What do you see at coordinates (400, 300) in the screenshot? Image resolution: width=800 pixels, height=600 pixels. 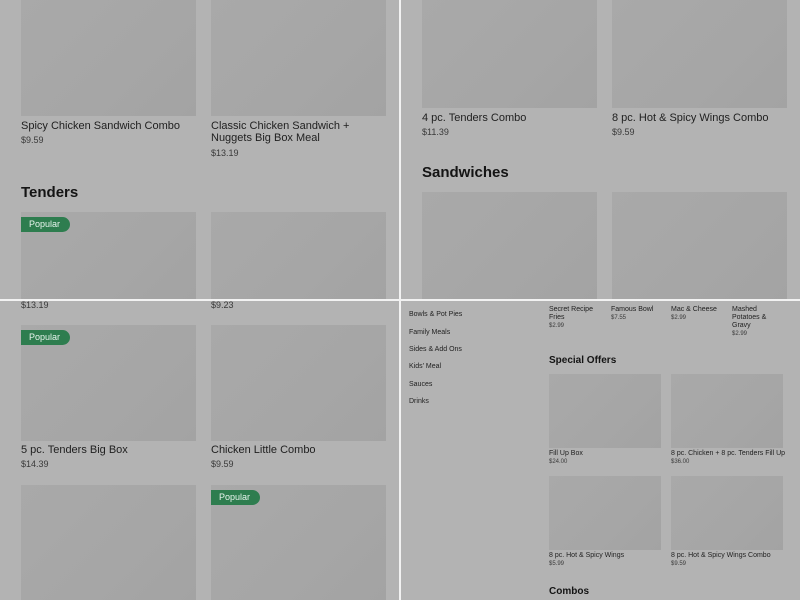 I see `horizontal-divider` at bounding box center [400, 300].